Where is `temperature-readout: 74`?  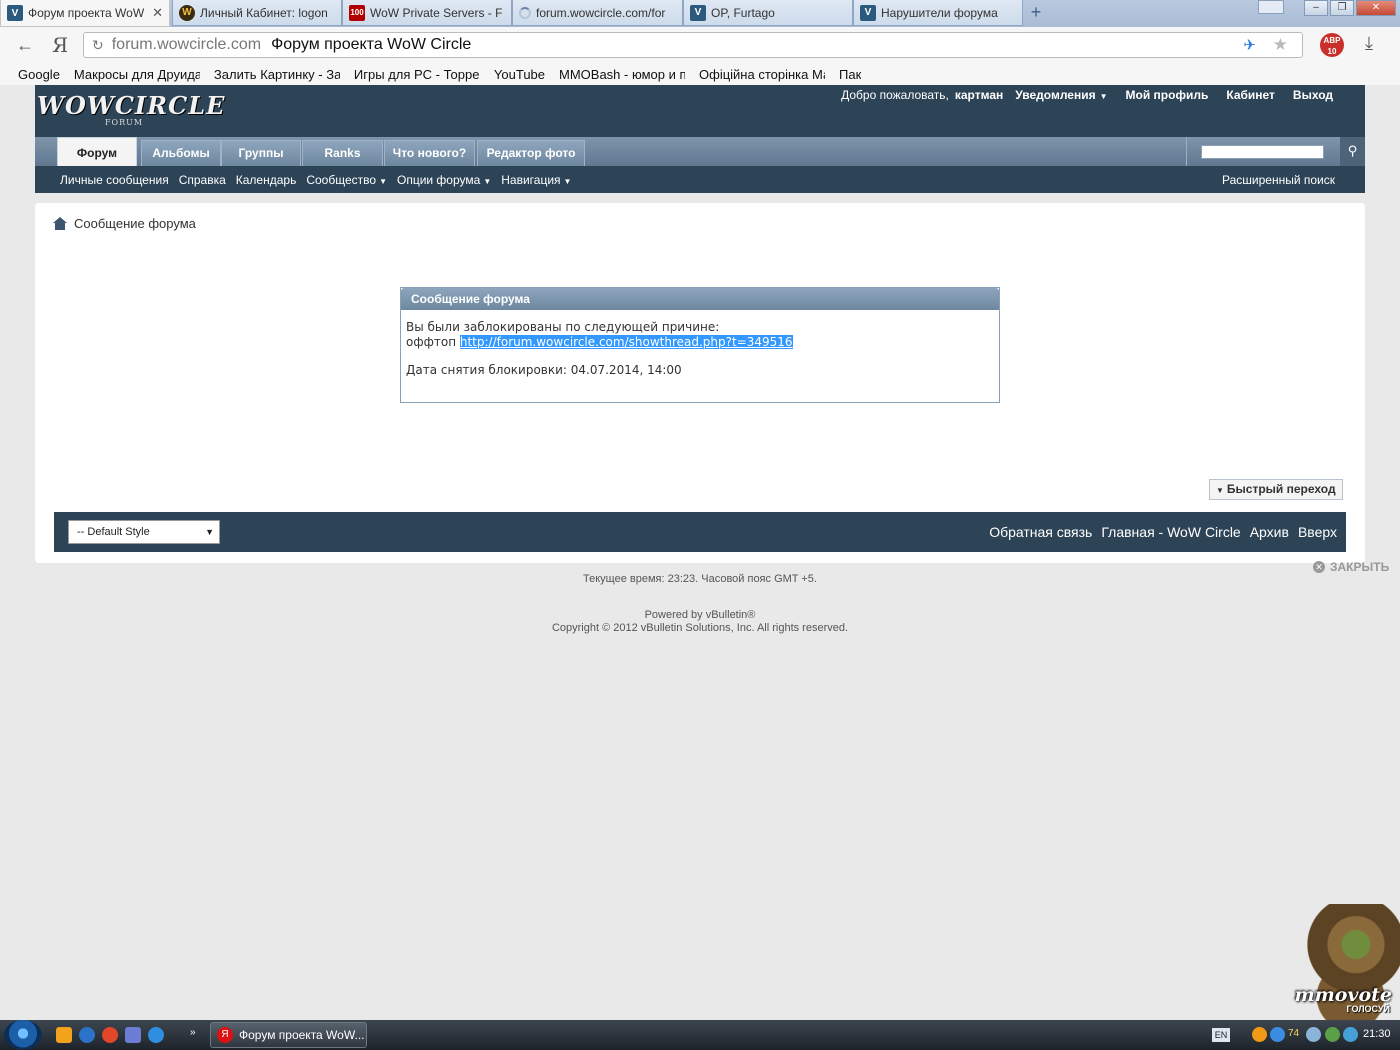 temperature-readout: 74 is located at coordinates (1294, 1033).